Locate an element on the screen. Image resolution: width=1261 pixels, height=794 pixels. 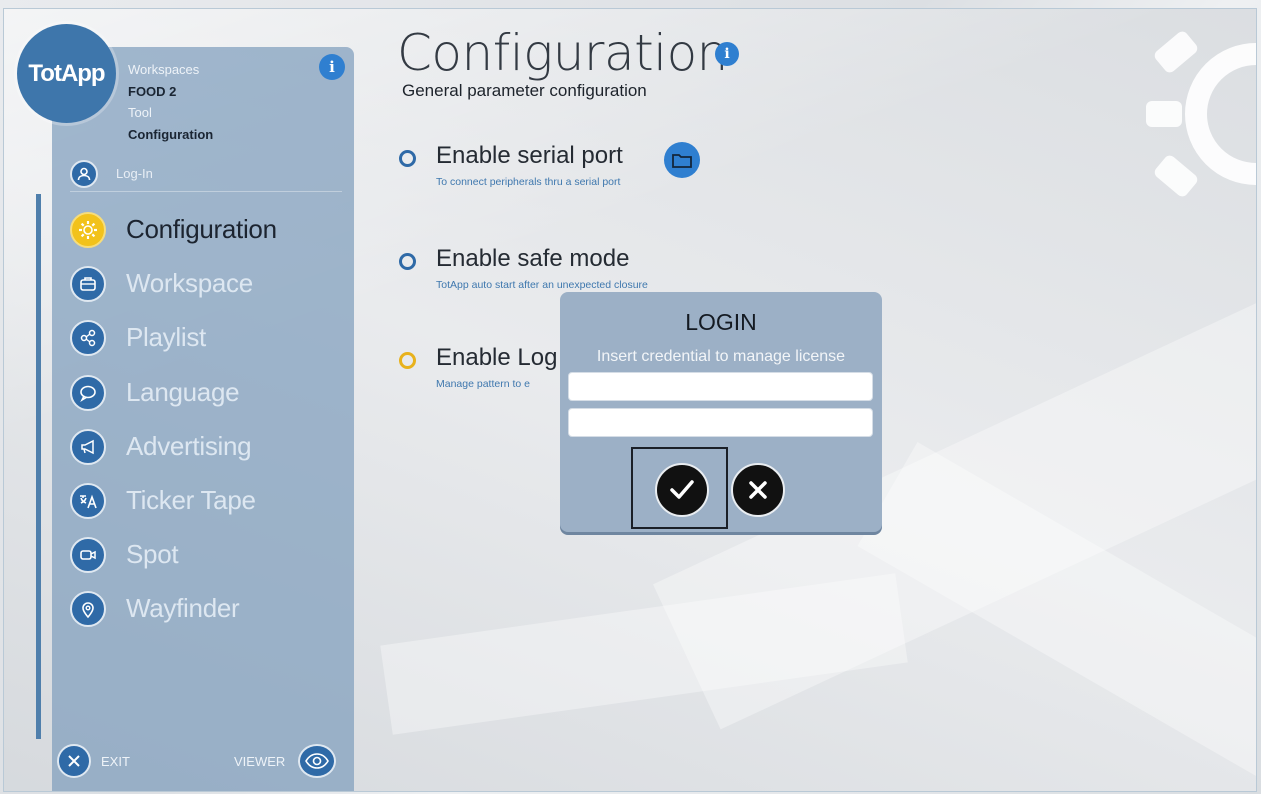
sidebar-scrollbar is located at coordinates (38, 466).